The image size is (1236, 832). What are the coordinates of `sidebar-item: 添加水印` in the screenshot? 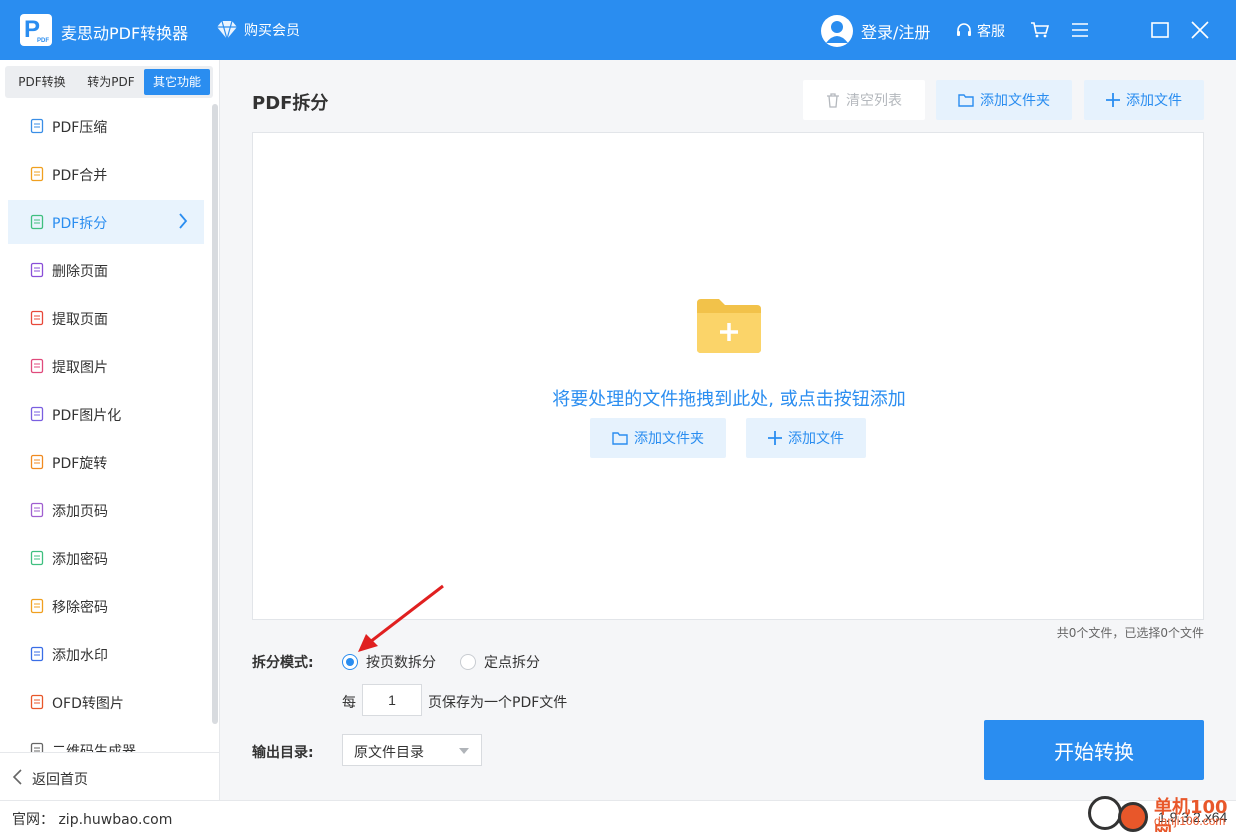 It's located at (106, 654).